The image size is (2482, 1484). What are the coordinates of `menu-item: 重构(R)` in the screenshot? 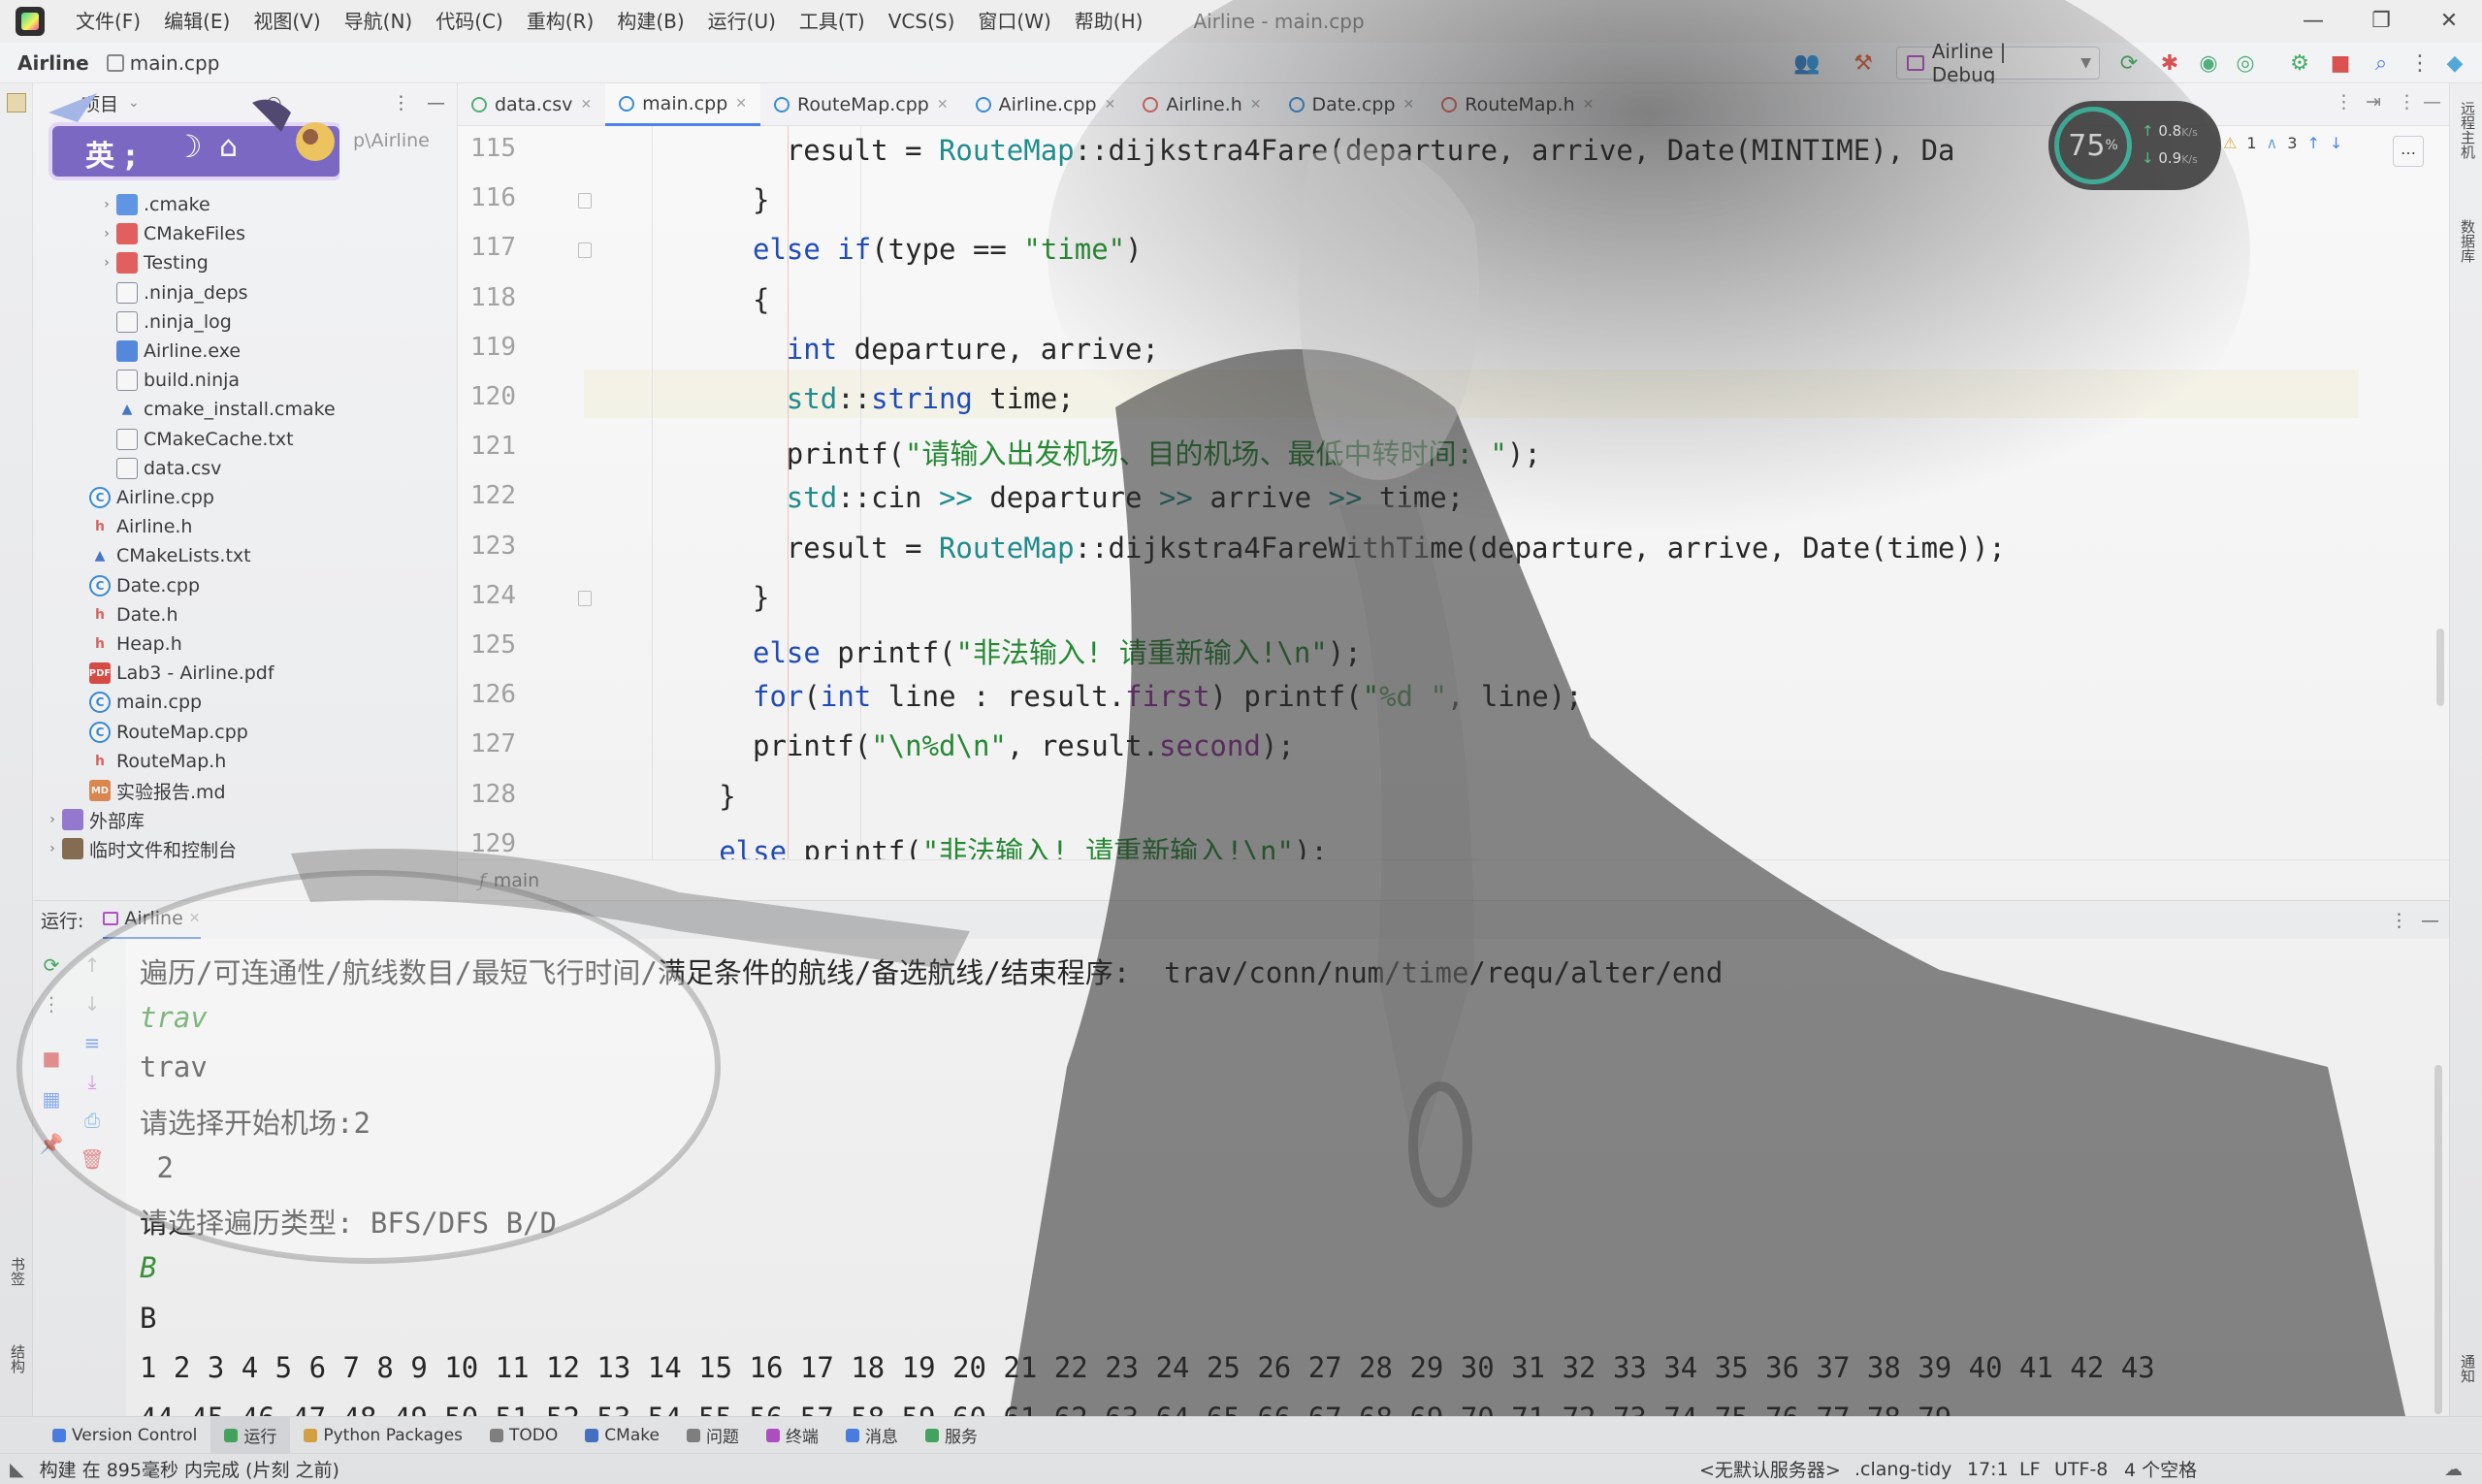 It's located at (560, 21).